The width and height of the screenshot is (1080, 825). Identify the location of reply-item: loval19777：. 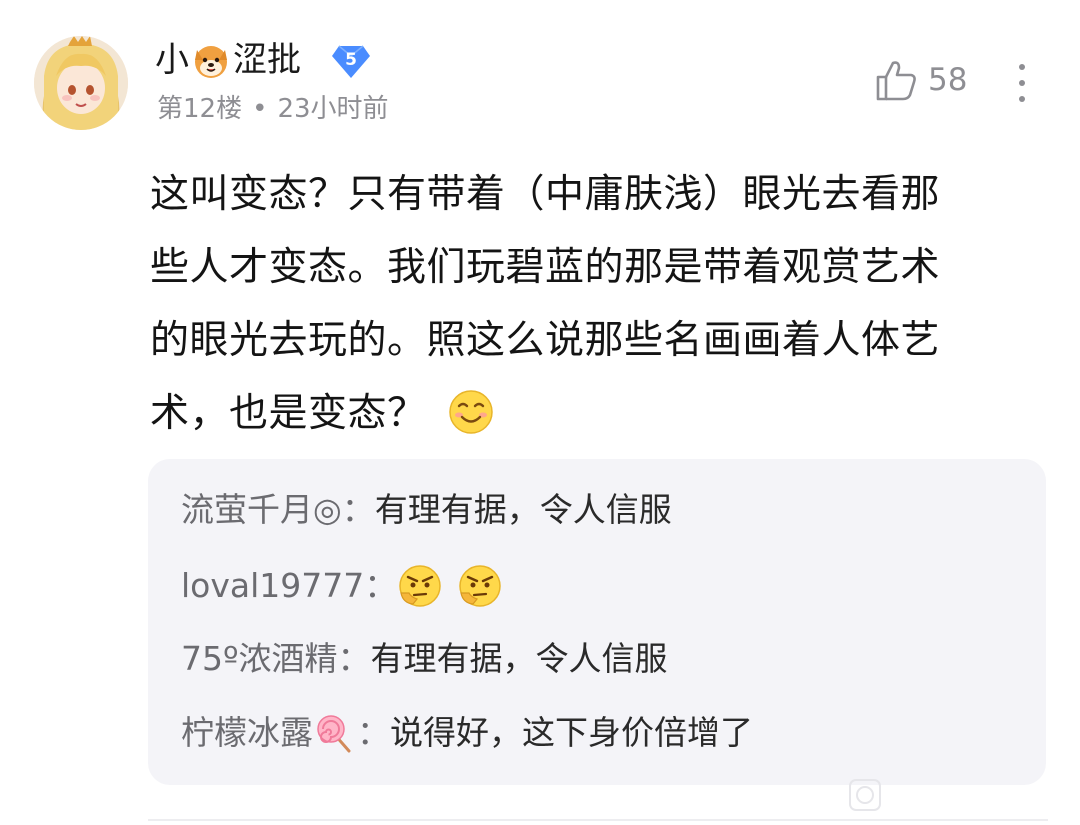
(349, 586).